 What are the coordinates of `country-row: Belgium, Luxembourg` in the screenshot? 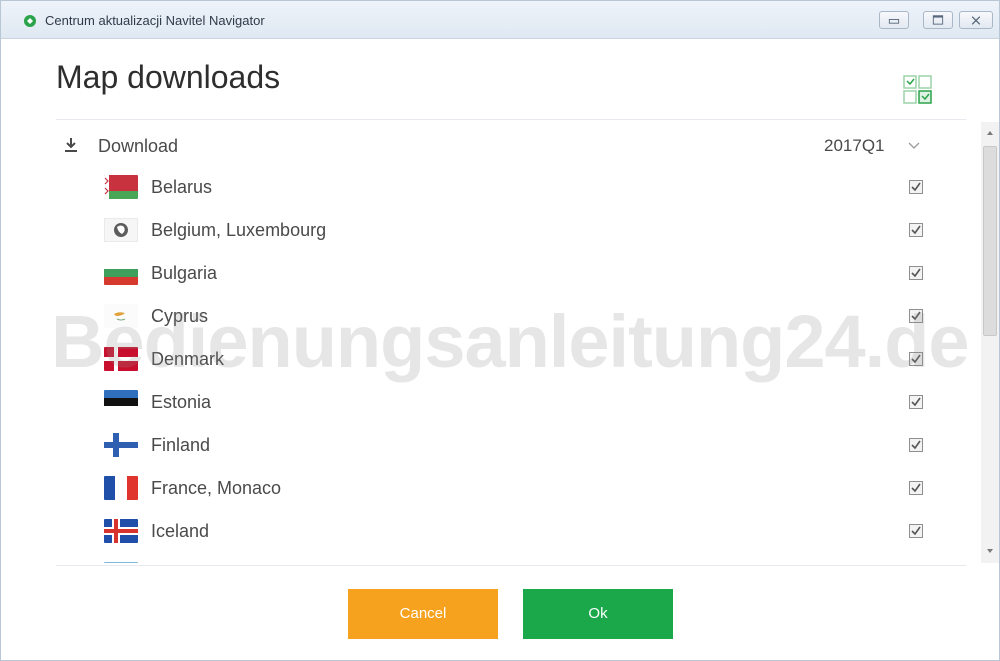 It's located at (511, 229).